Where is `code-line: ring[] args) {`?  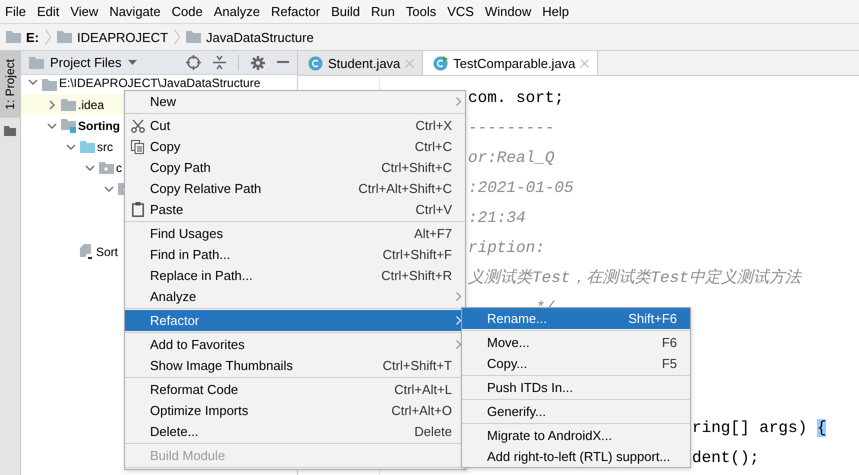 code-line: ring[] args) { is located at coordinates (760, 428).